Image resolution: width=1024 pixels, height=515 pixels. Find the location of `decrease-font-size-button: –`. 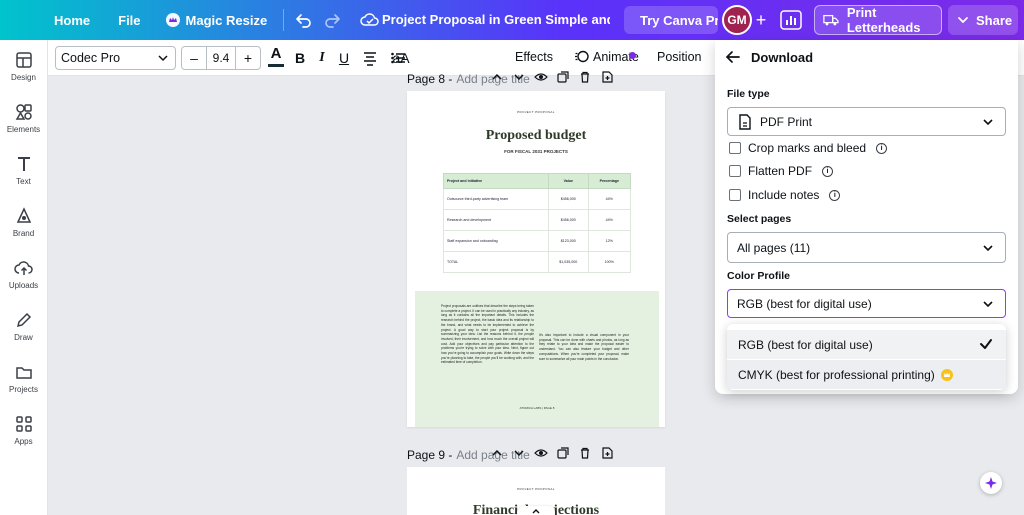

decrease-font-size-button: – is located at coordinates (194, 58).